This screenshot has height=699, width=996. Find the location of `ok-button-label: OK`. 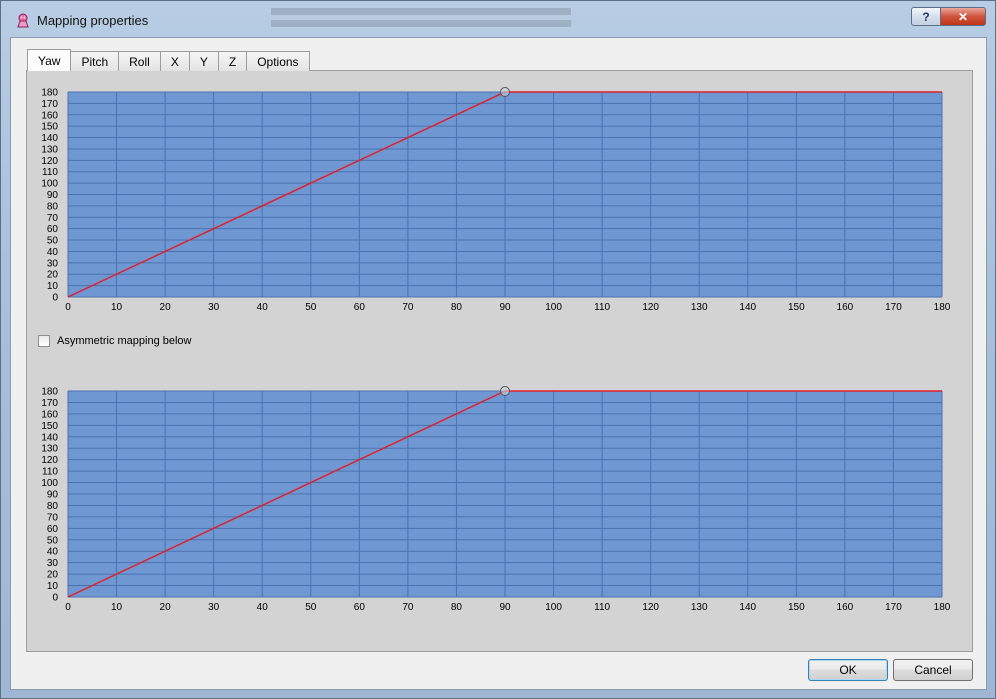

ok-button-label: OK is located at coordinates (848, 670).